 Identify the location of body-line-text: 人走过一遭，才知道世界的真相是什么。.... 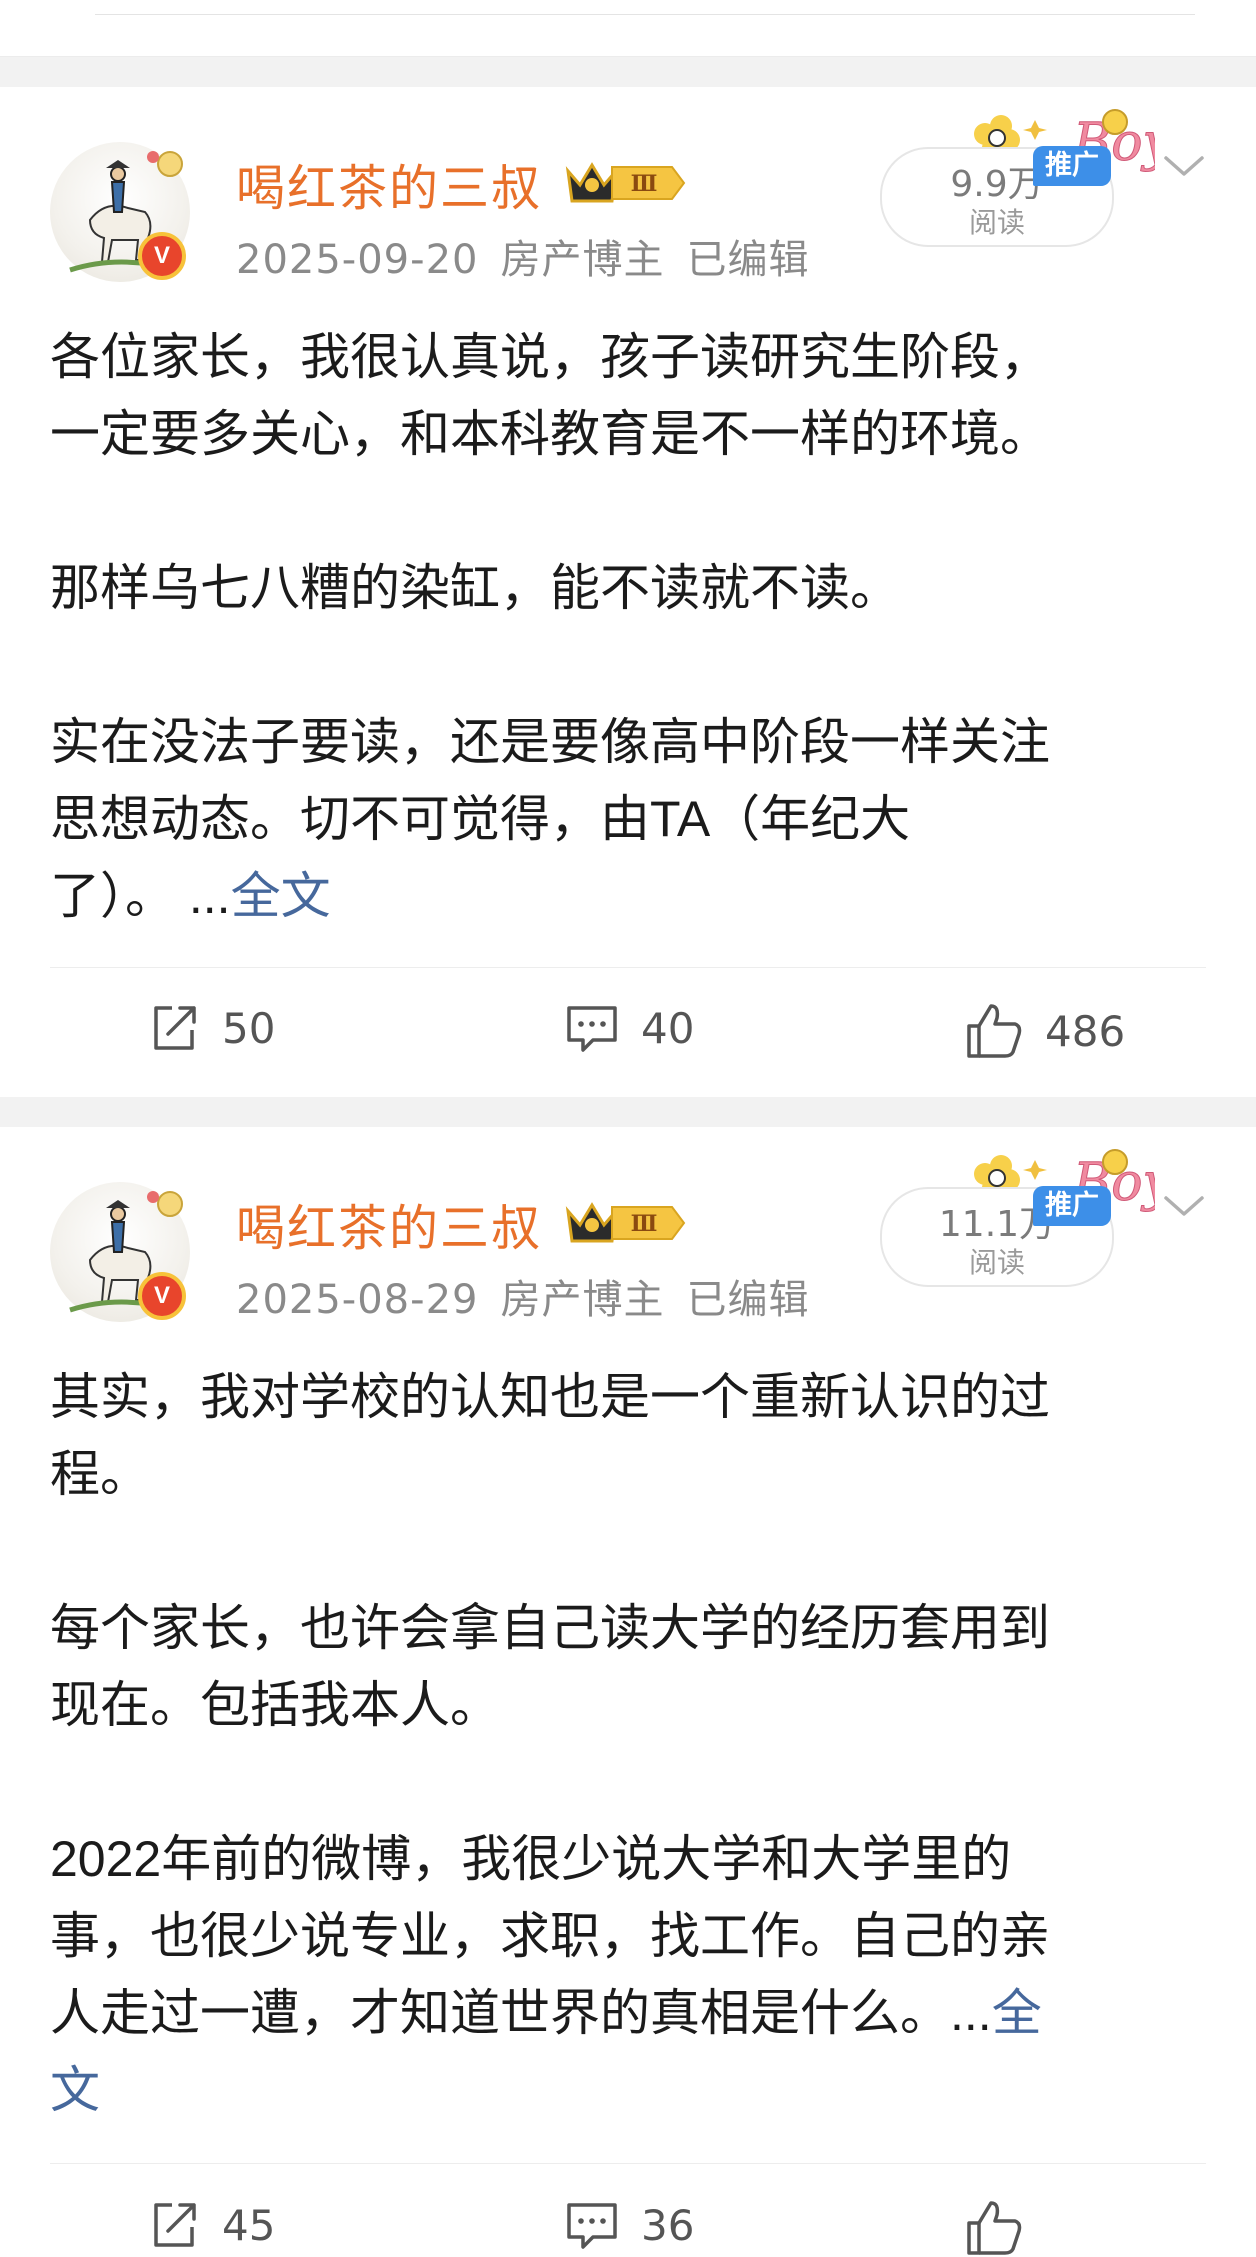
(521, 2013).